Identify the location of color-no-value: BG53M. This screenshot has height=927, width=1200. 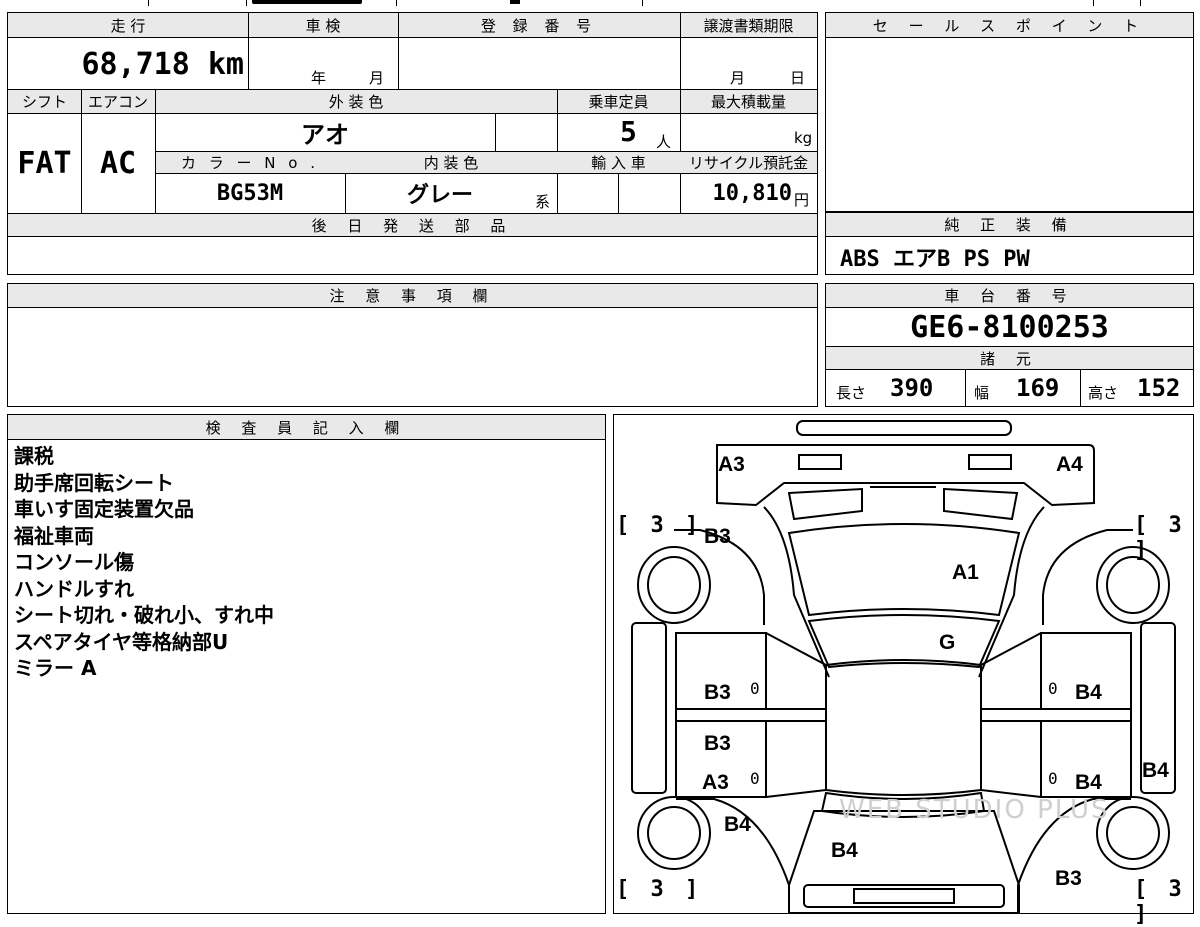
(250, 193).